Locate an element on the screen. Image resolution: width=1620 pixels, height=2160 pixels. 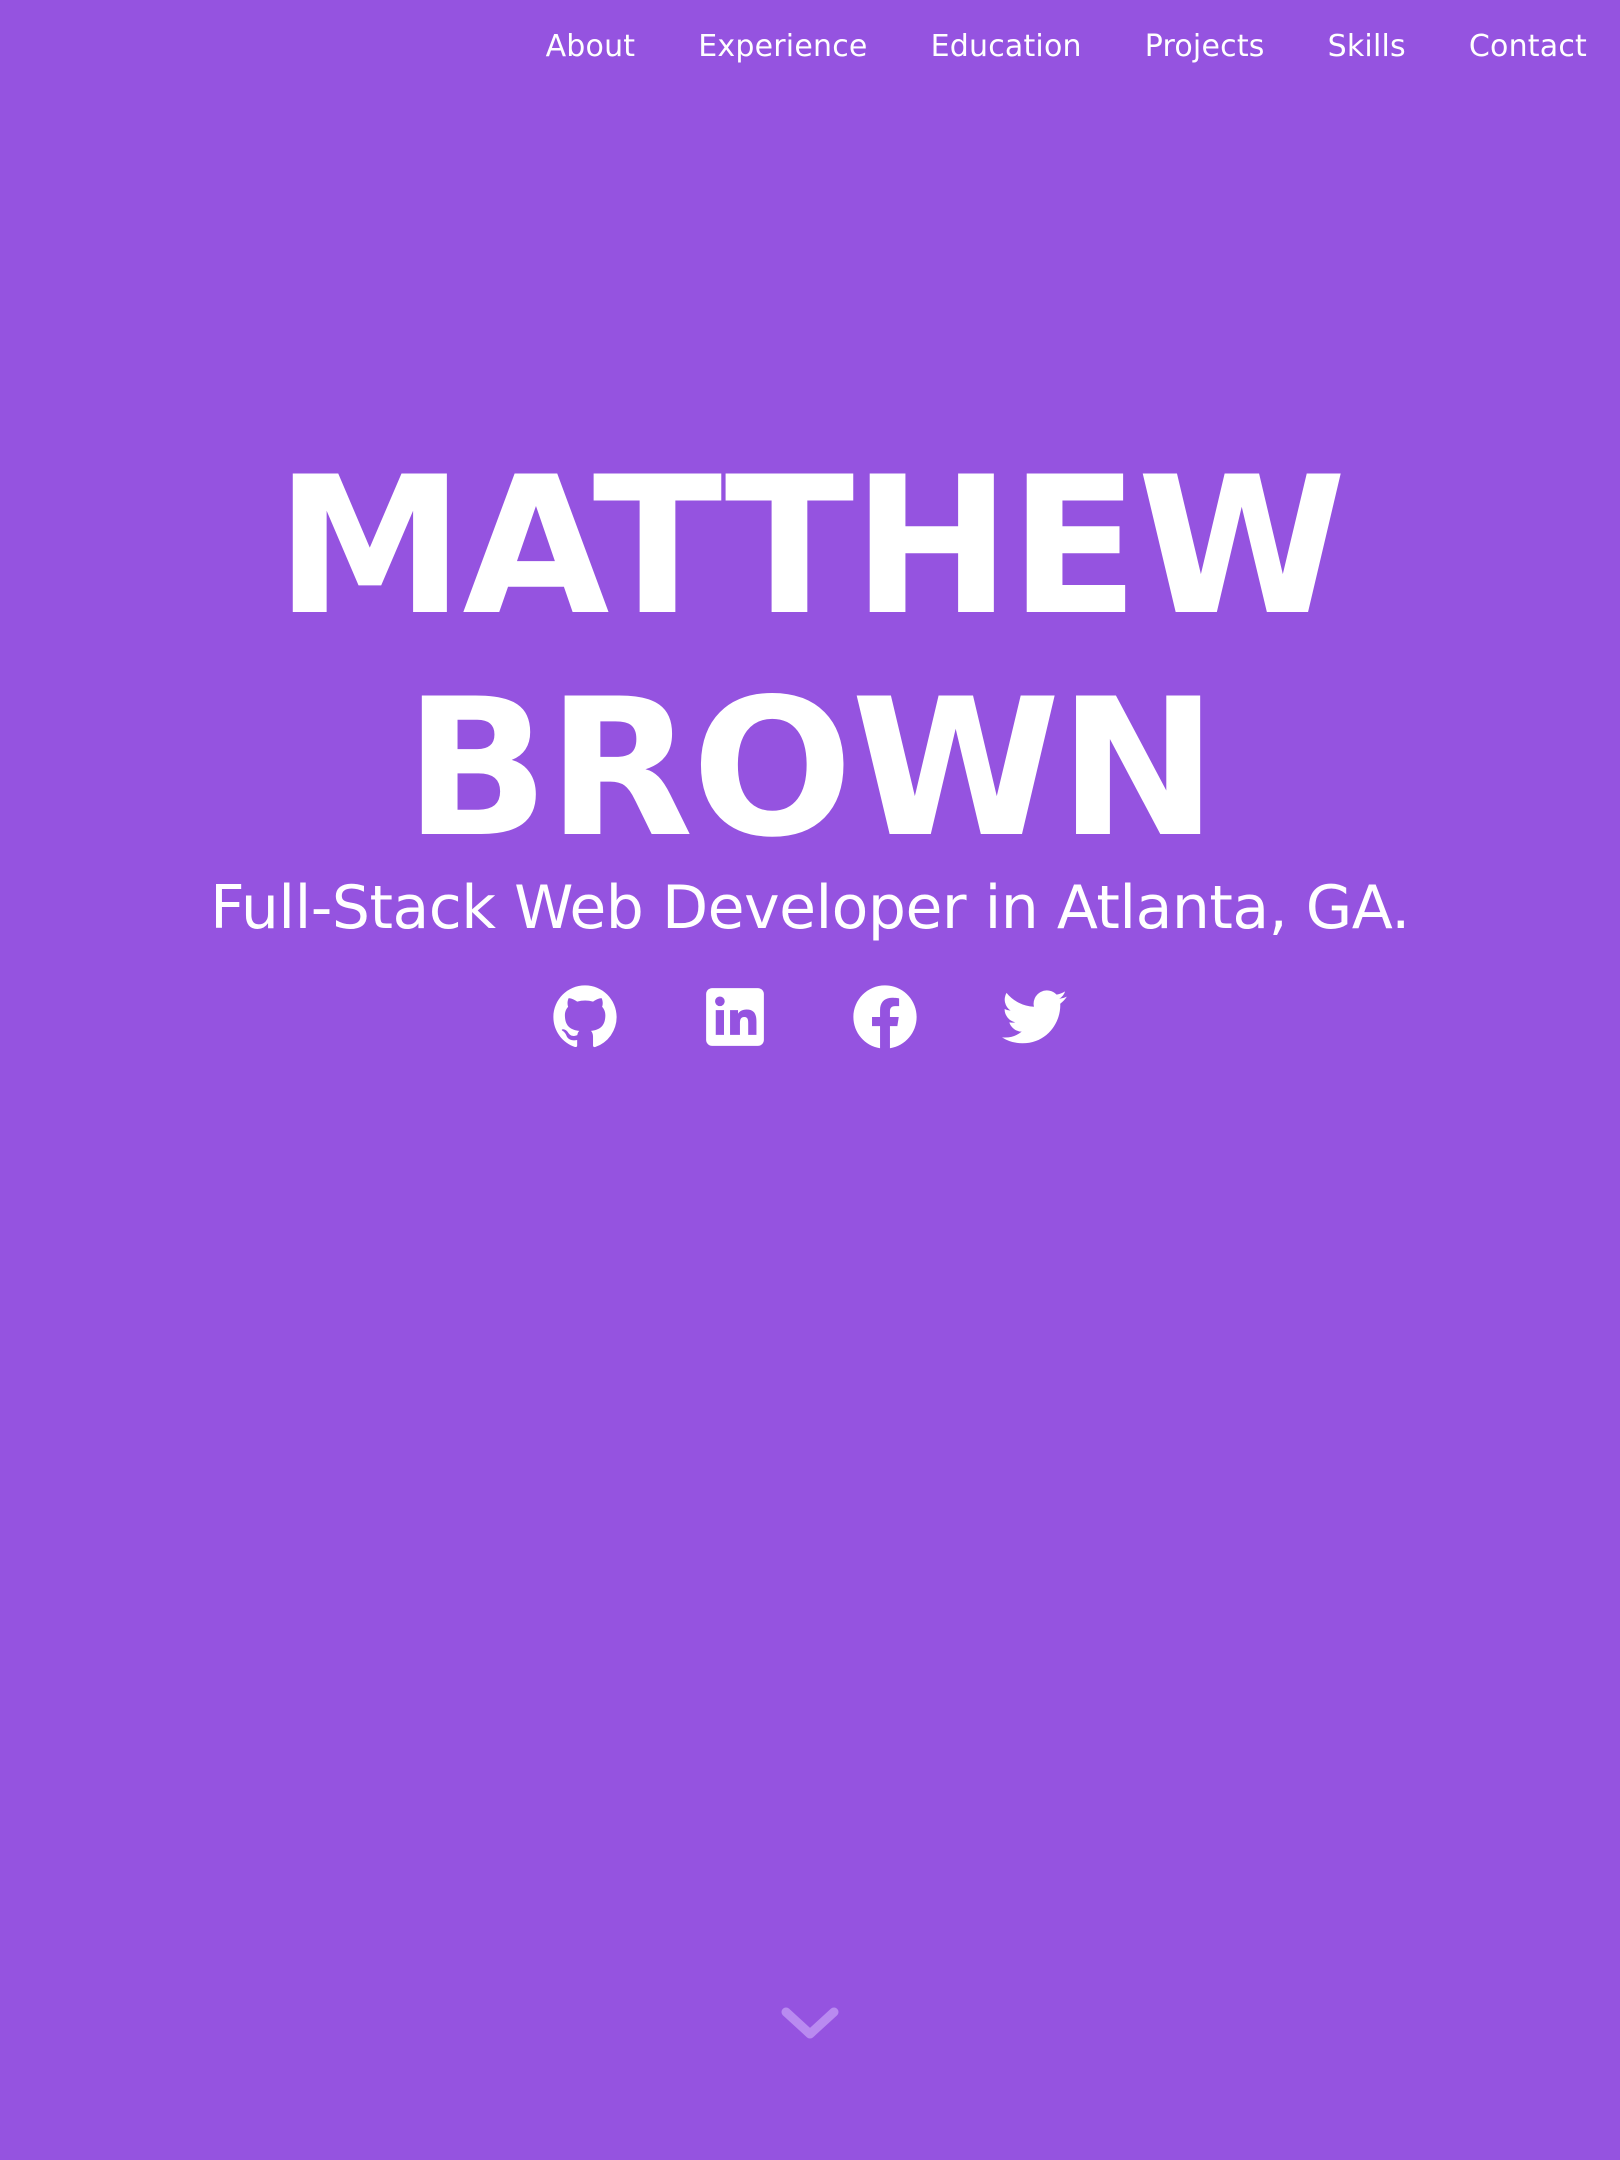
hero-subtitle: Full-Stack Web Developer in Atlanta, GA. is located at coordinates (810, 908).